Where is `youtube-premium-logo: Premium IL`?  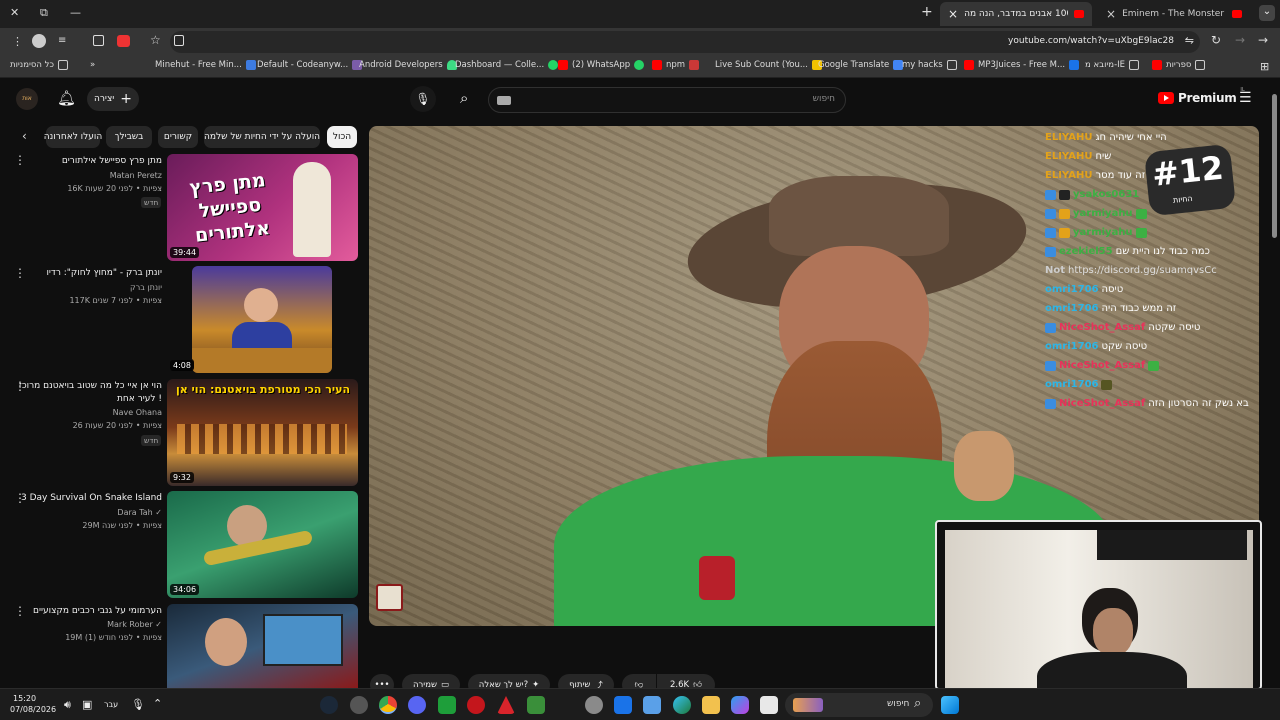
youtube-premium-logo: Premium IL is located at coordinates (1201, 96).